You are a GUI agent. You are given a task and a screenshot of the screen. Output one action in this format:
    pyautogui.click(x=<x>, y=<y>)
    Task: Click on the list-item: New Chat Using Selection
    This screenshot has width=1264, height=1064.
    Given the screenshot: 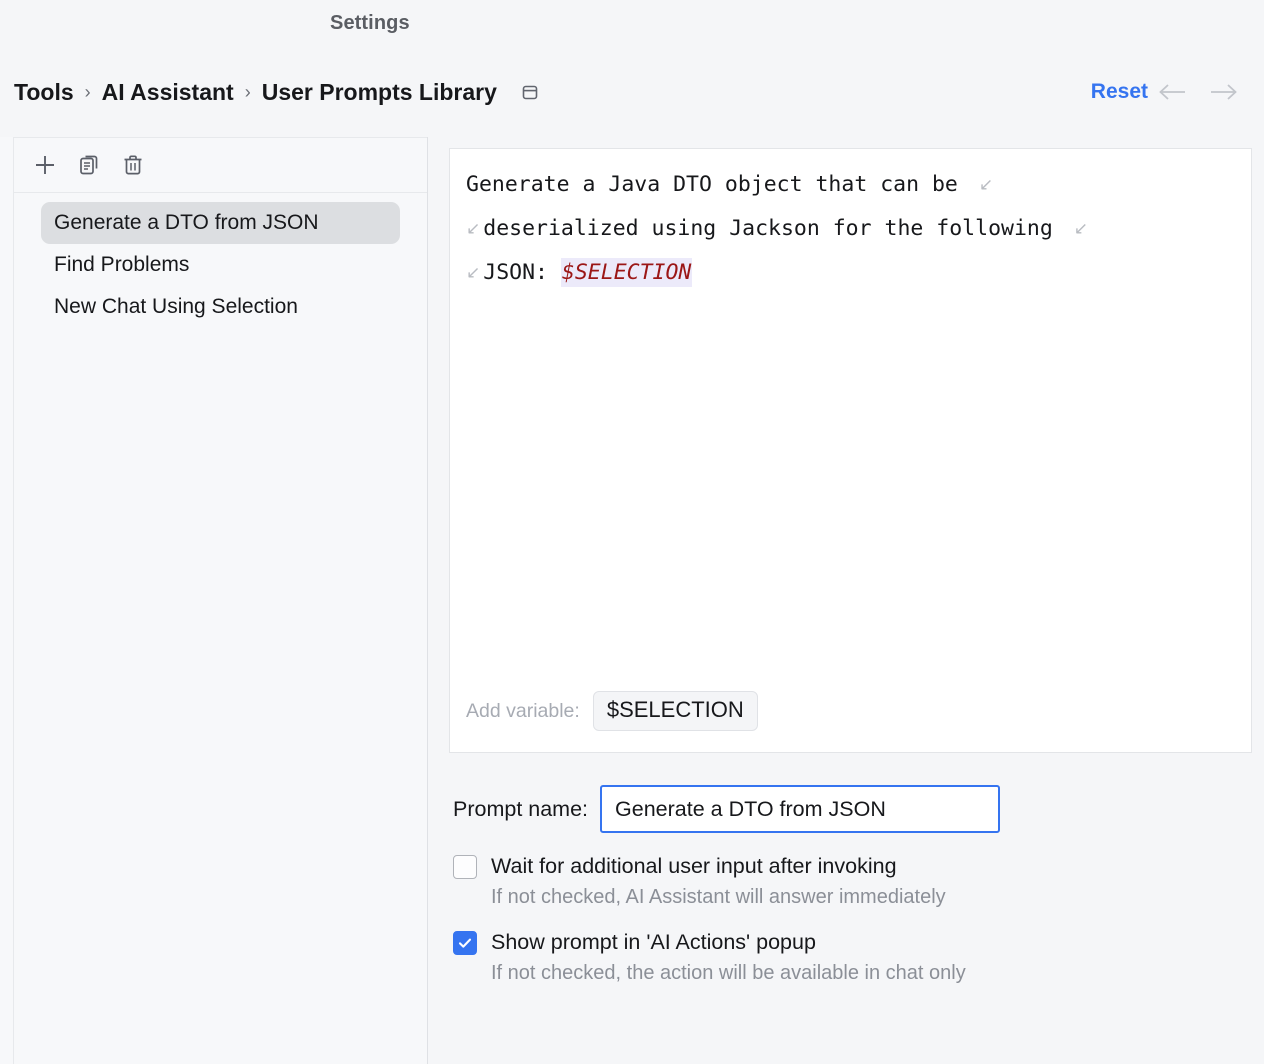 What is the action you would take?
    pyautogui.click(x=220, y=307)
    